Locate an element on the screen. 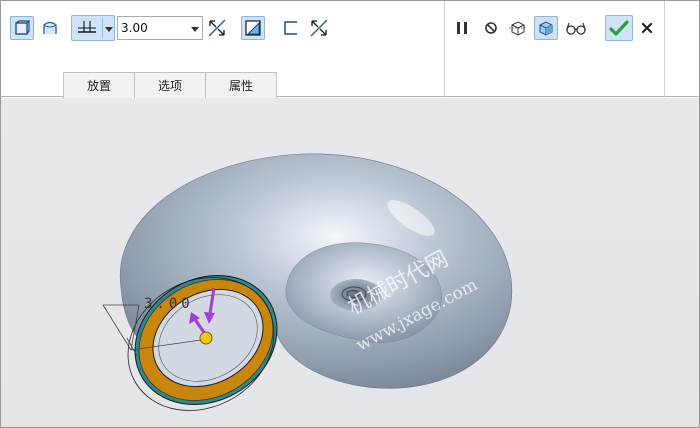  remove-material-icon is located at coordinates (253, 28).